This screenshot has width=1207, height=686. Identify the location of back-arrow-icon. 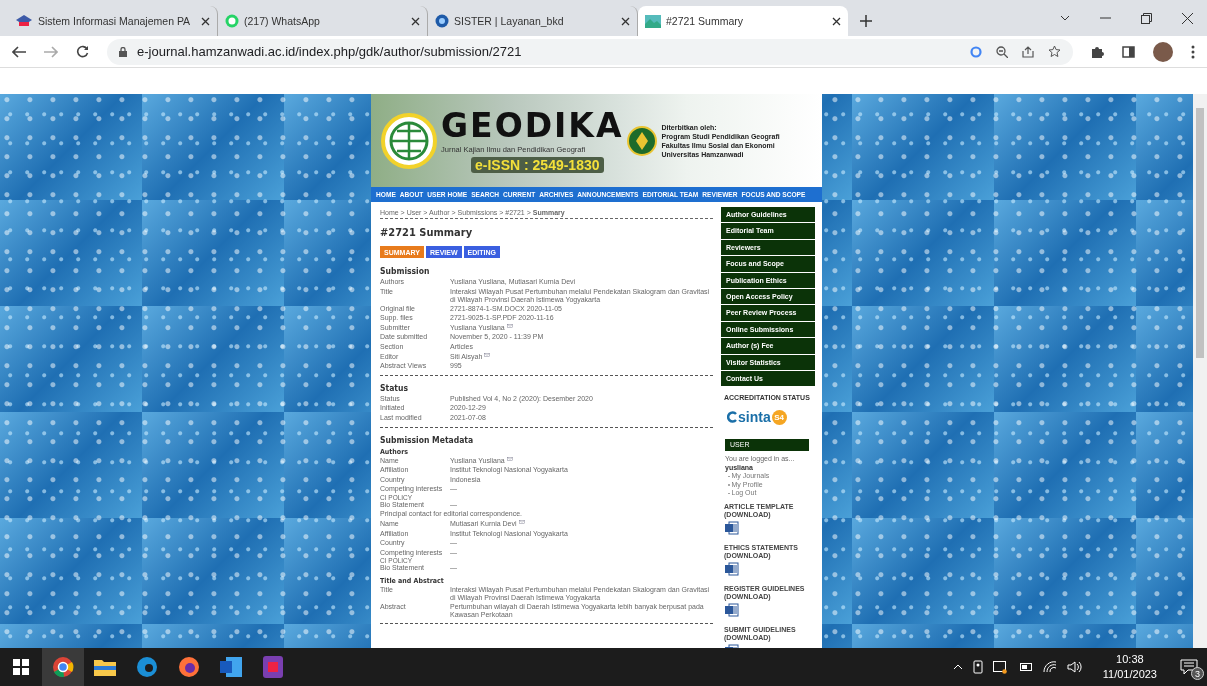
(19, 51).